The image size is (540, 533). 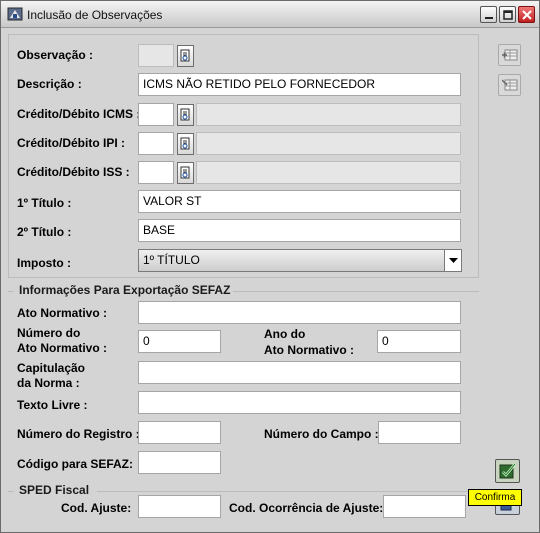 I want to click on credito-iss-label: Crédito/Débito ISS :, so click(x=73, y=172).